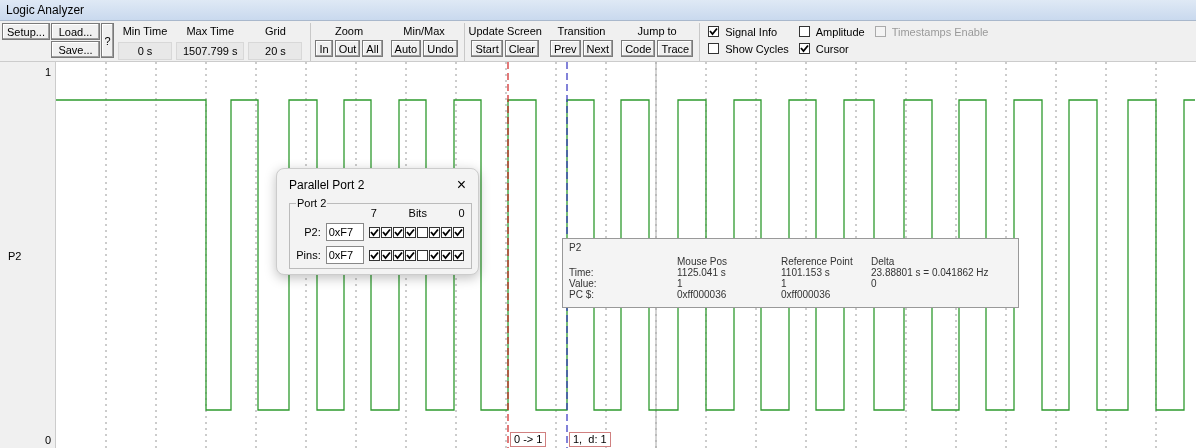  Describe the element at coordinates (107, 40) in the screenshot. I see `help-button: ?` at that location.